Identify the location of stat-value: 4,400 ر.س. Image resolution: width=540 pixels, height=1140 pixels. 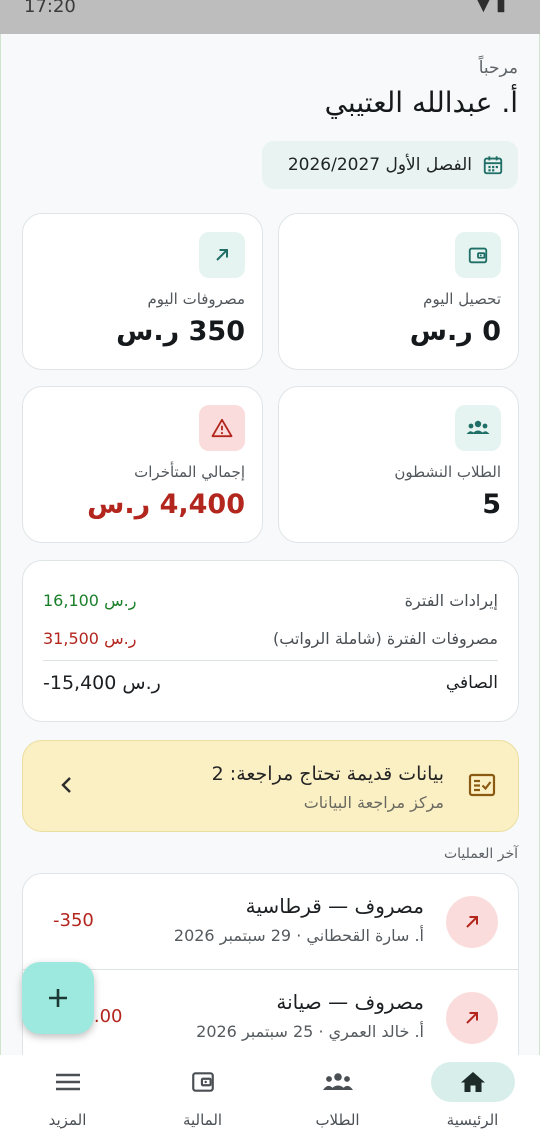
(166, 504).